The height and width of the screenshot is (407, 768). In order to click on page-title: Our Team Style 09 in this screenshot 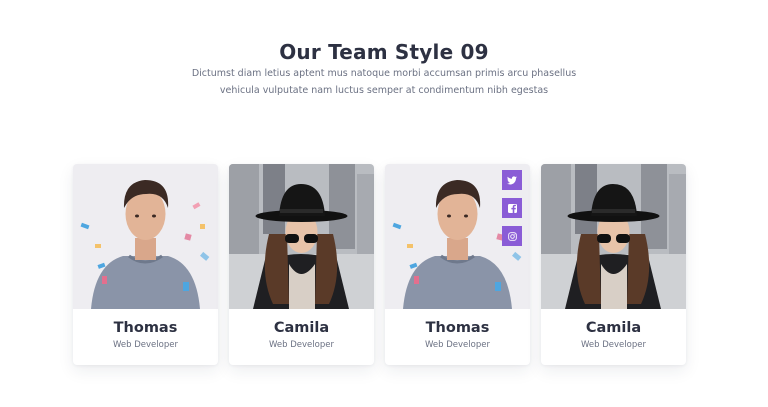, I will do `click(384, 52)`.